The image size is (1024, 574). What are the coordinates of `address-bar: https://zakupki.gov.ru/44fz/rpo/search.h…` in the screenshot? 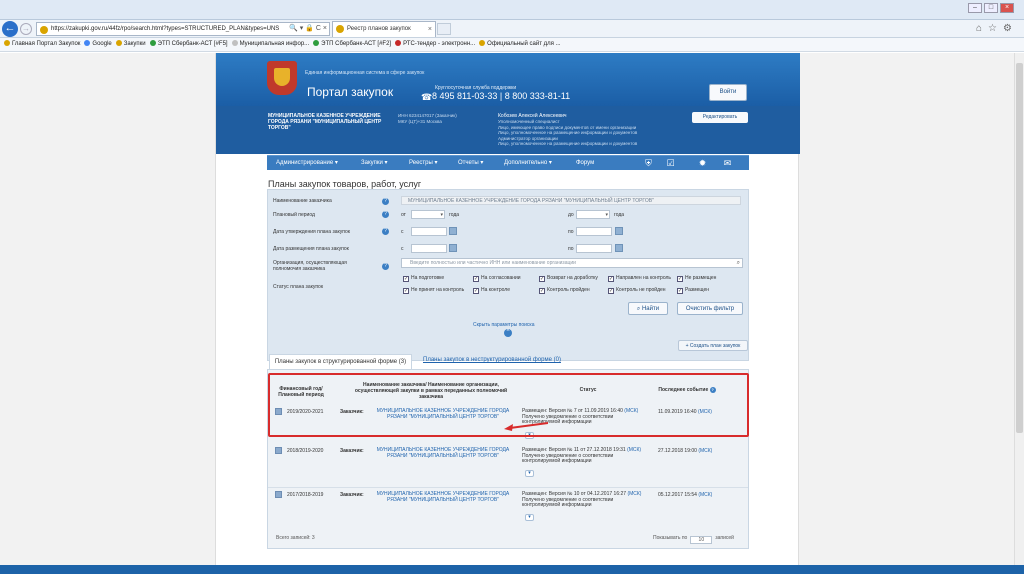 It's located at (183, 29).